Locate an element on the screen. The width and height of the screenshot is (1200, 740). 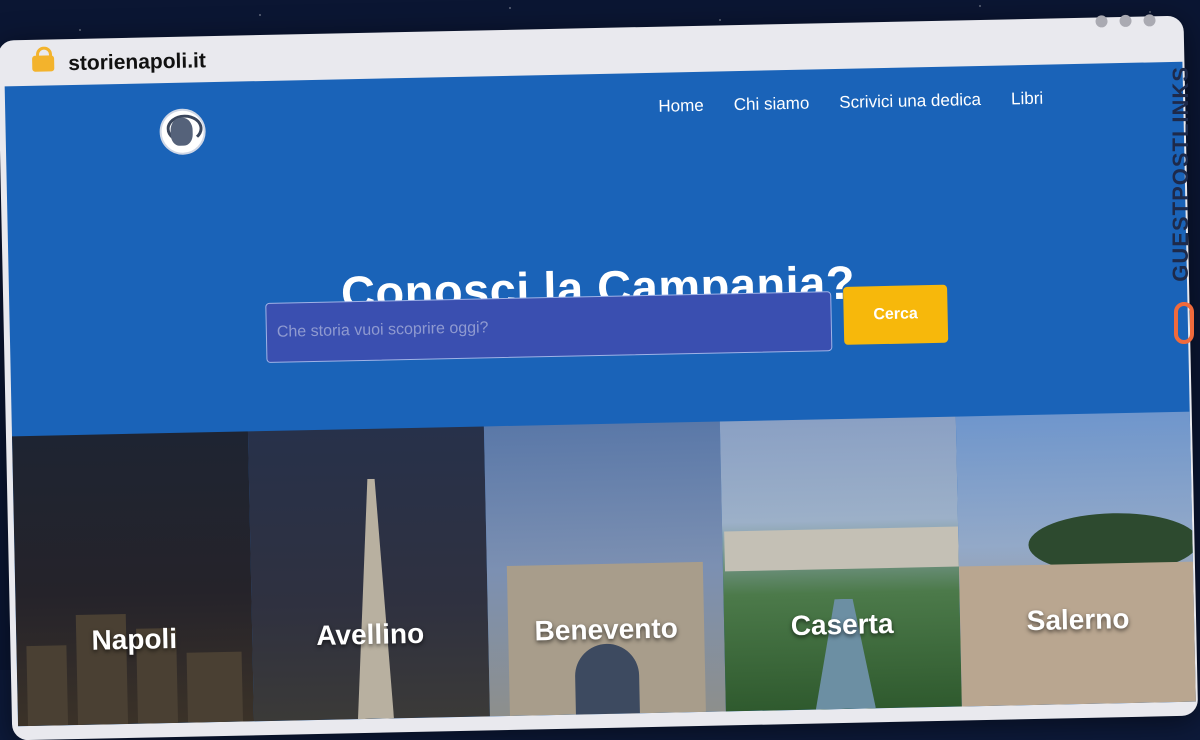
city-label: Avellino is located at coordinates (370, 634).